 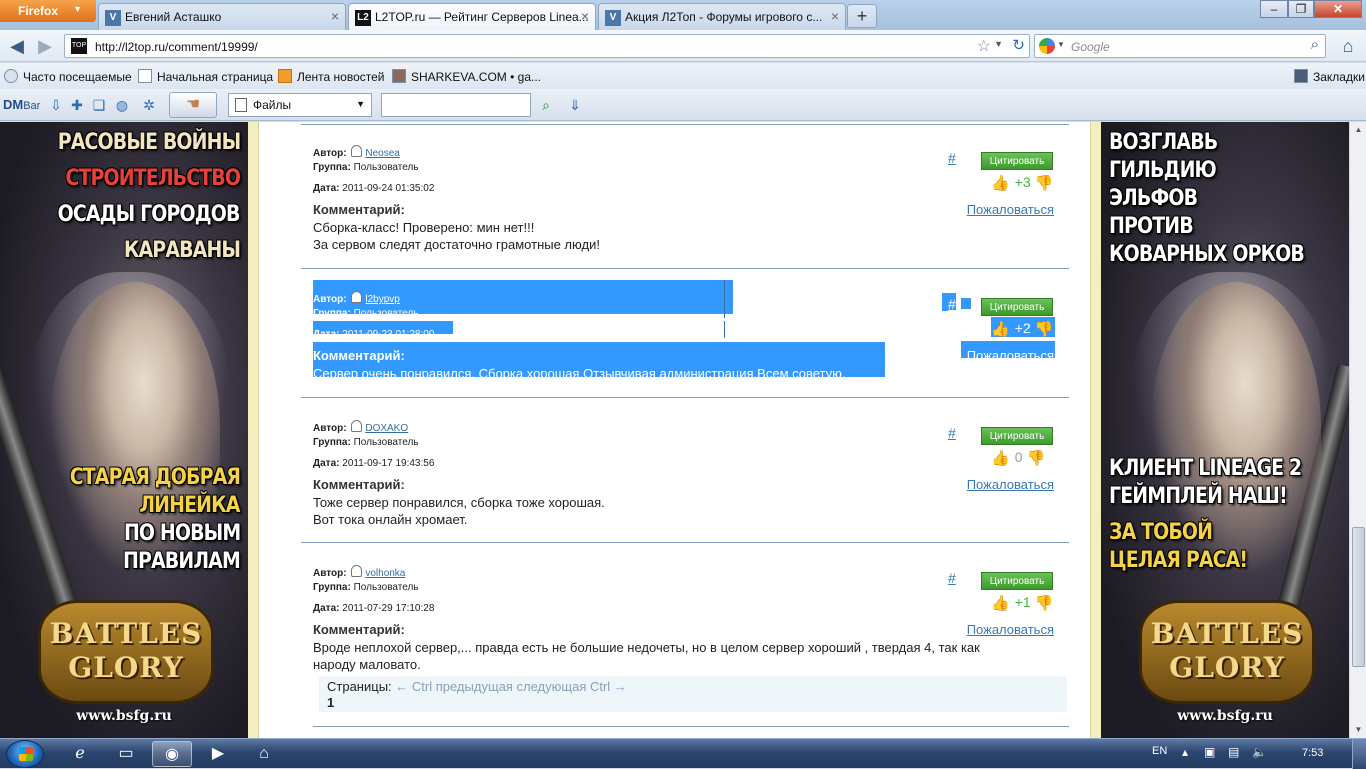 What do you see at coordinates (366, 167) in the screenshot?
I see `comment-group-row: Группа: Пользователь` at bounding box center [366, 167].